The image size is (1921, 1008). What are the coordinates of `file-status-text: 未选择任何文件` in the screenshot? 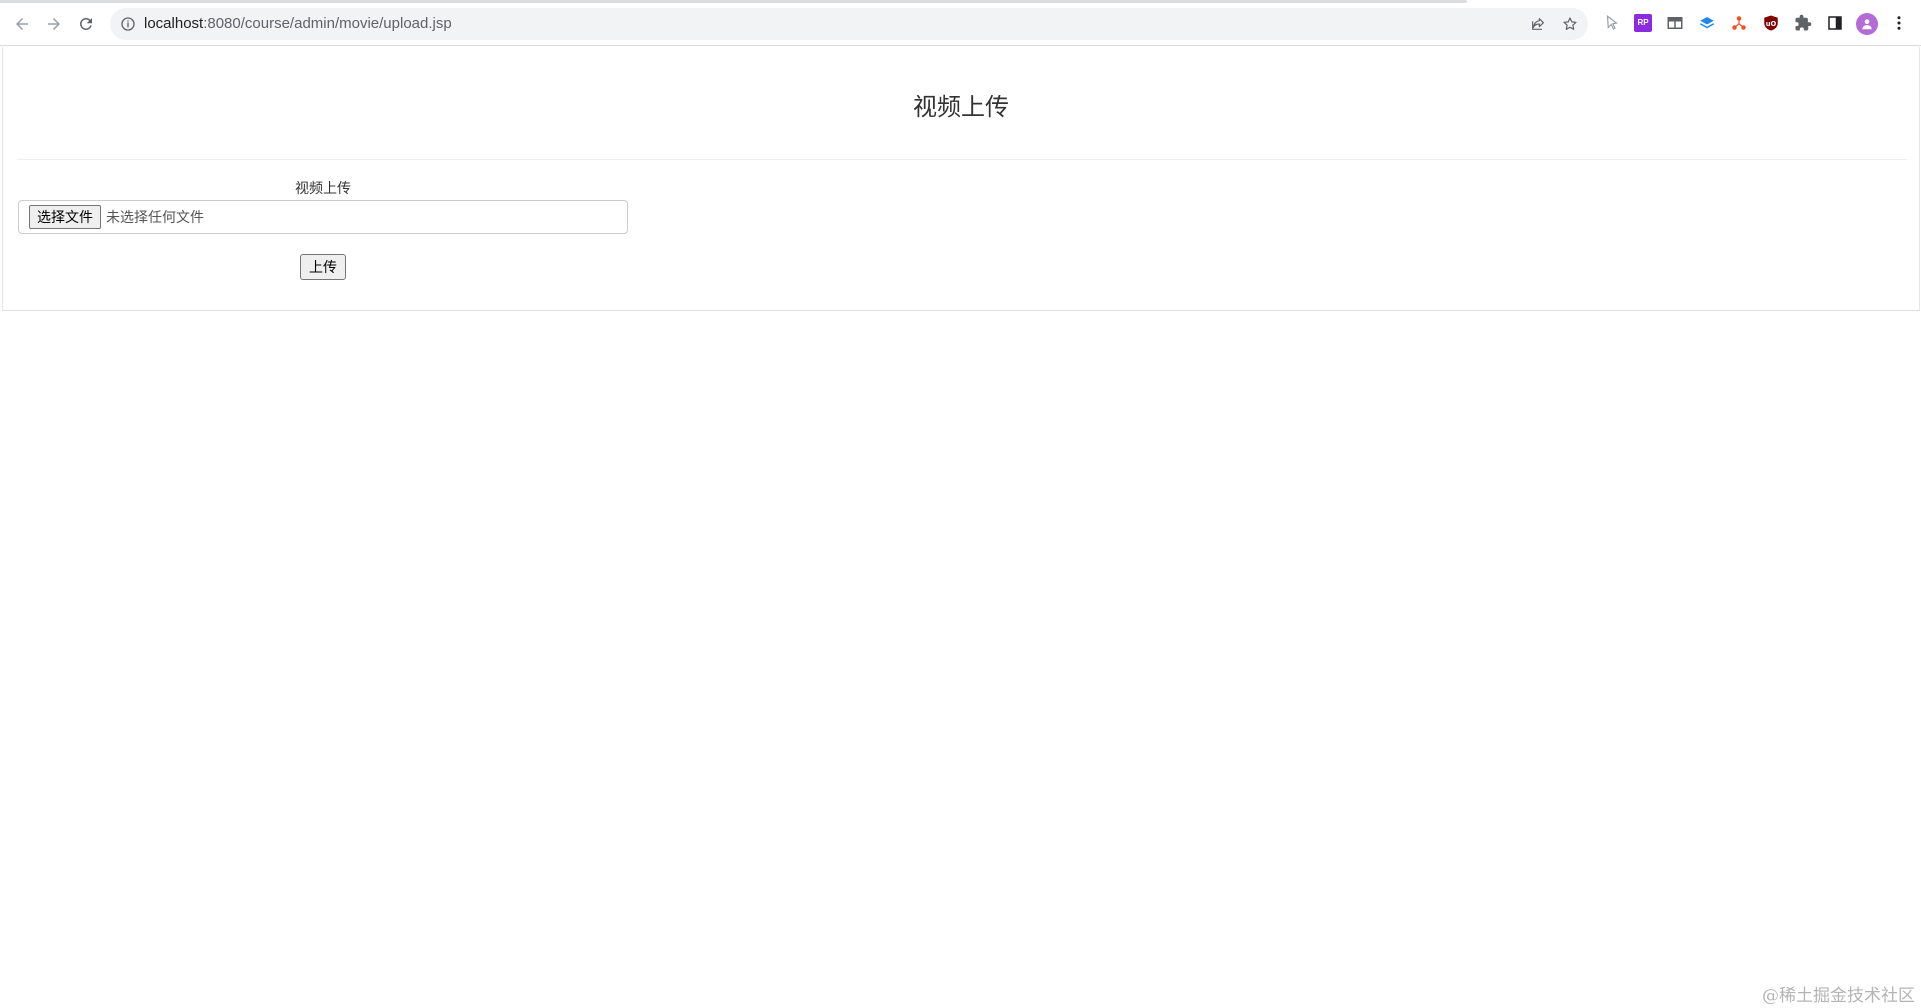 It's located at (155, 217).